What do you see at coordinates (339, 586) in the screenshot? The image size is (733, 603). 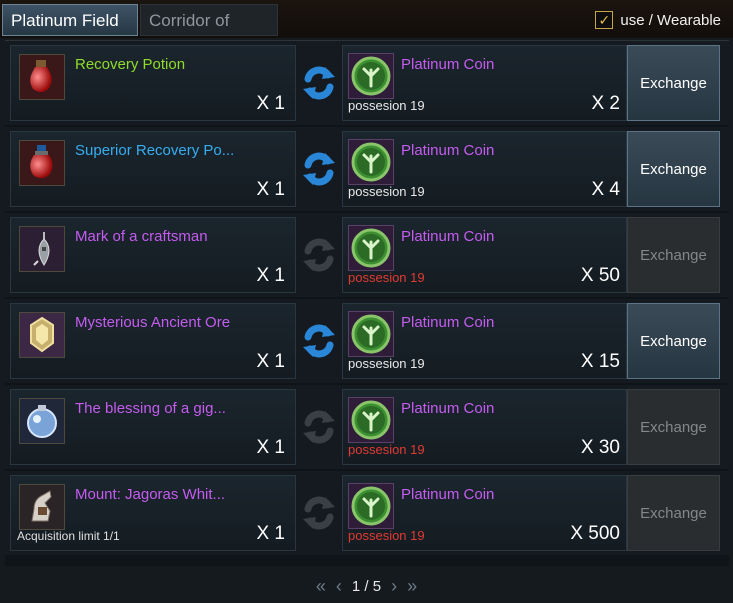 I see `previous-page-button: ‹` at bounding box center [339, 586].